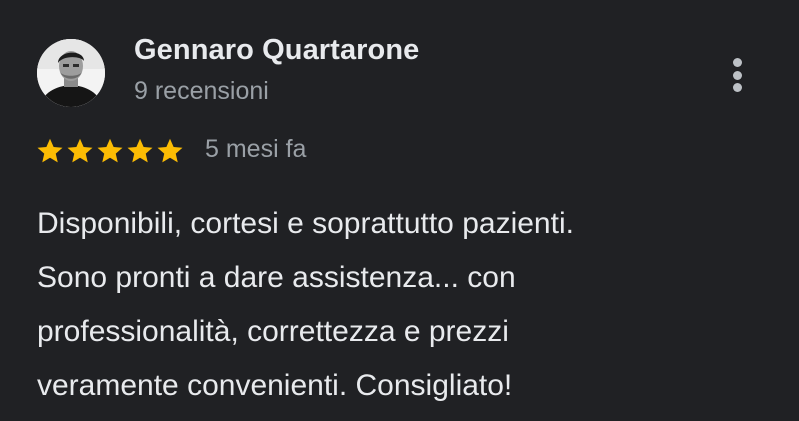  I want to click on avatar, so click(71, 73).